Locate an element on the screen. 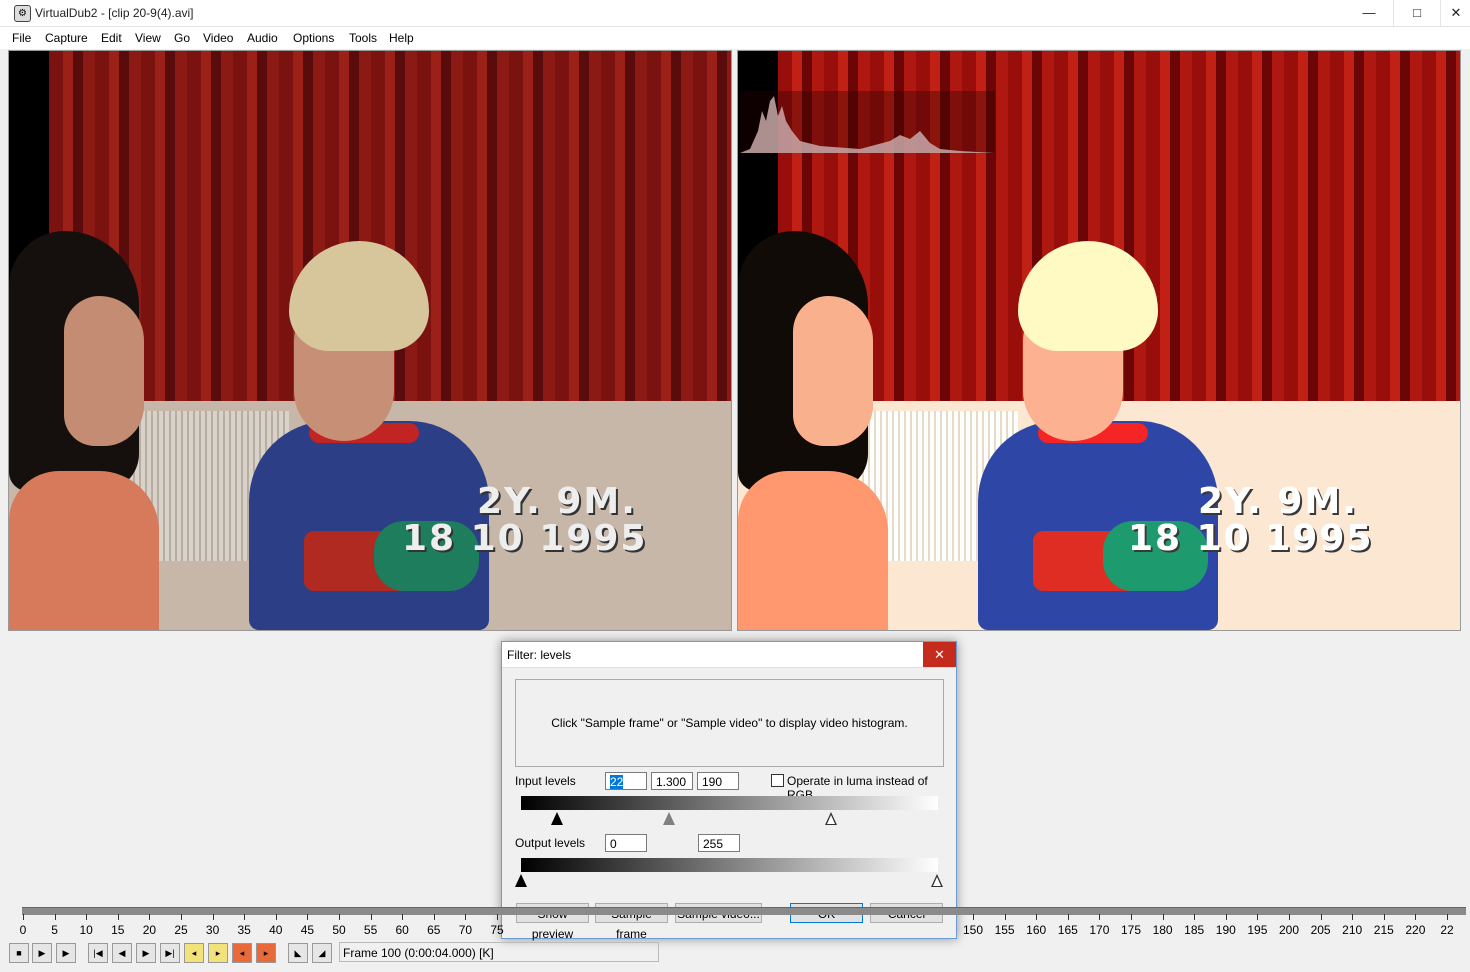  timeline-tick-label: 40 is located at coordinates (276, 930).